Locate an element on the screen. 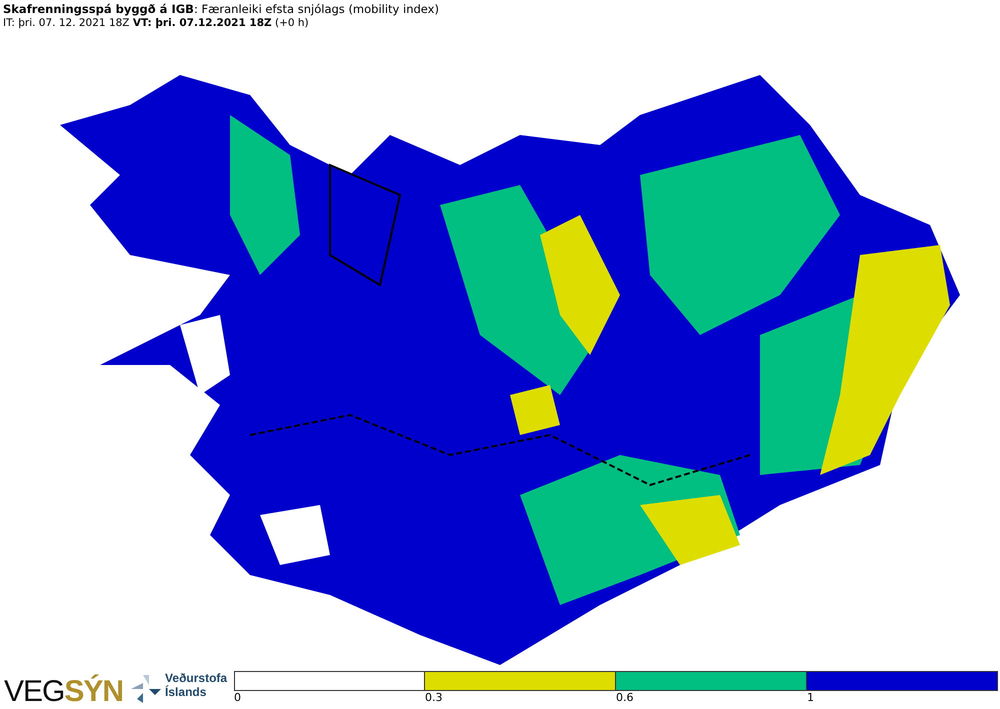 The height and width of the screenshot is (709, 1000). vedurstofa-logo: Veðurstofa Íslands is located at coordinates (196, 684).